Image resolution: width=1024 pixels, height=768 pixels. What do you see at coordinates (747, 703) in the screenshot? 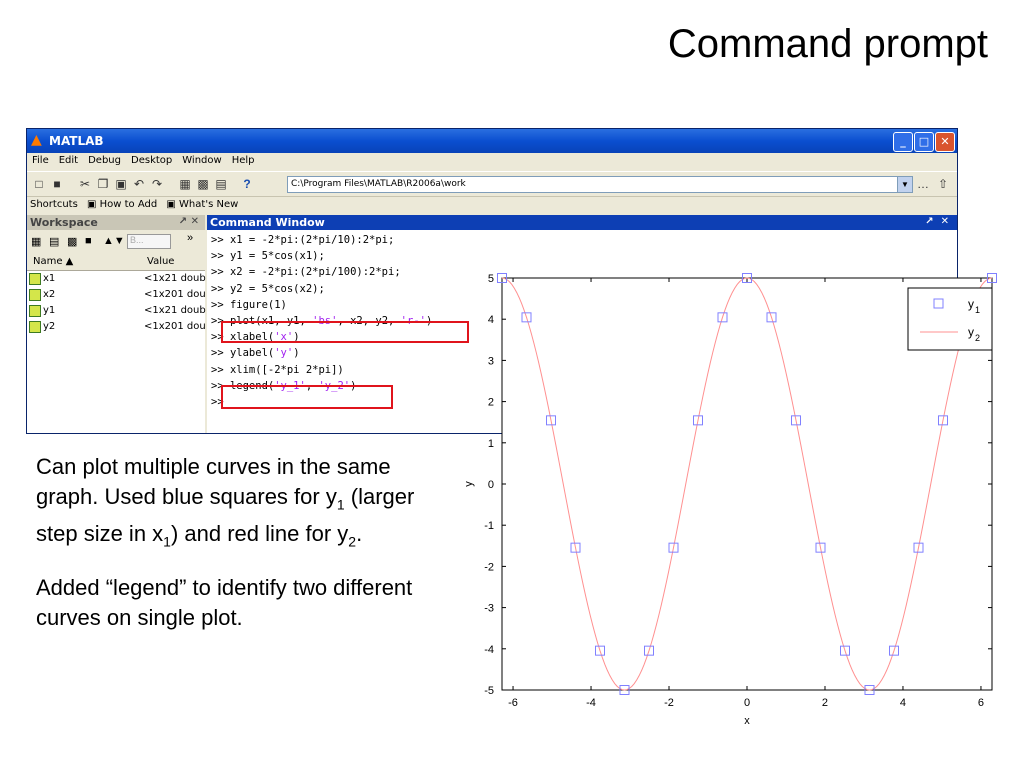
I see `x-tick-label: 0` at bounding box center [747, 703].